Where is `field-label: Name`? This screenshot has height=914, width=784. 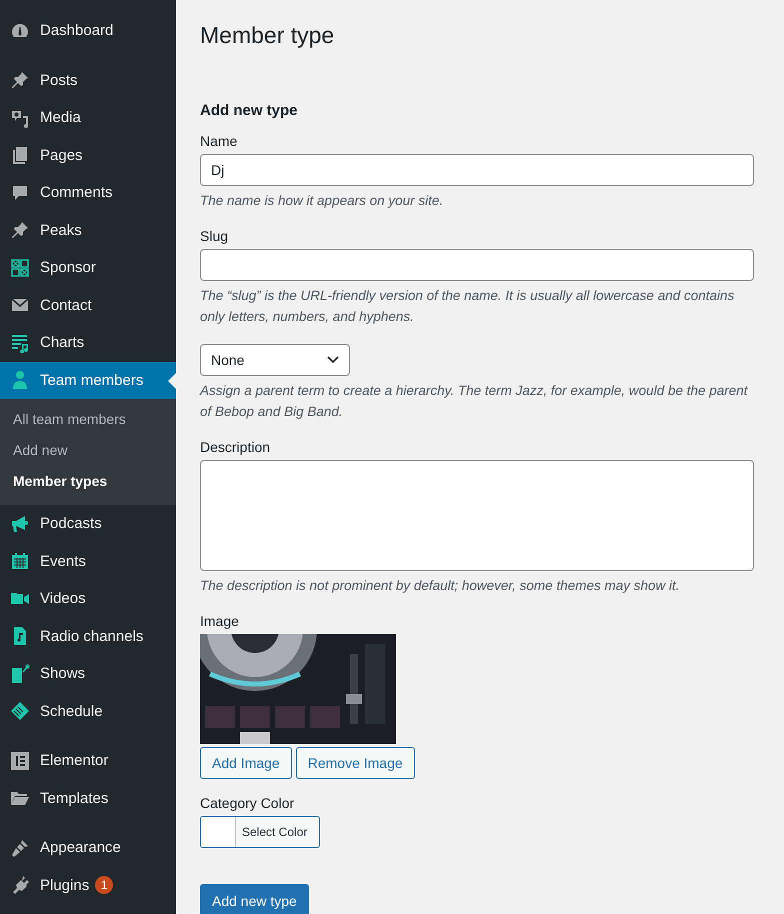 field-label: Name is located at coordinates (219, 141).